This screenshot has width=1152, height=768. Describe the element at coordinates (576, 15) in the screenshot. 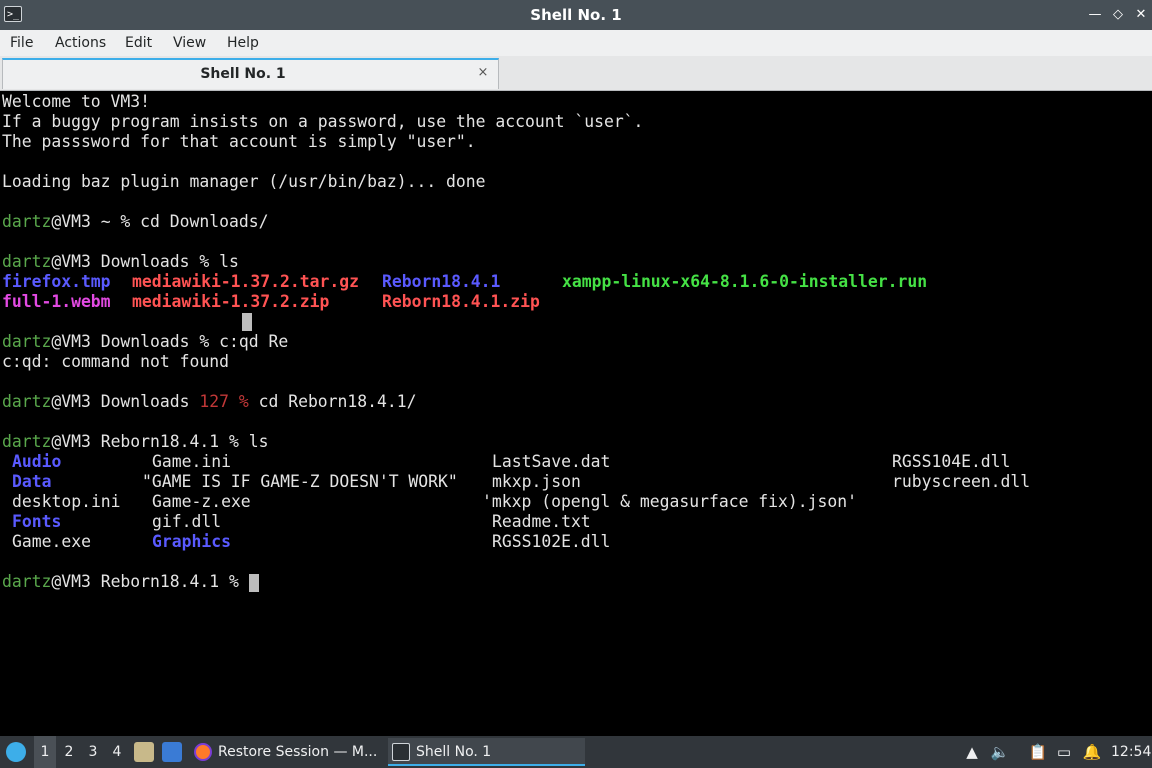

I see `window-titlebar: >_ Shell No. 1 — ◇ ✕` at that location.